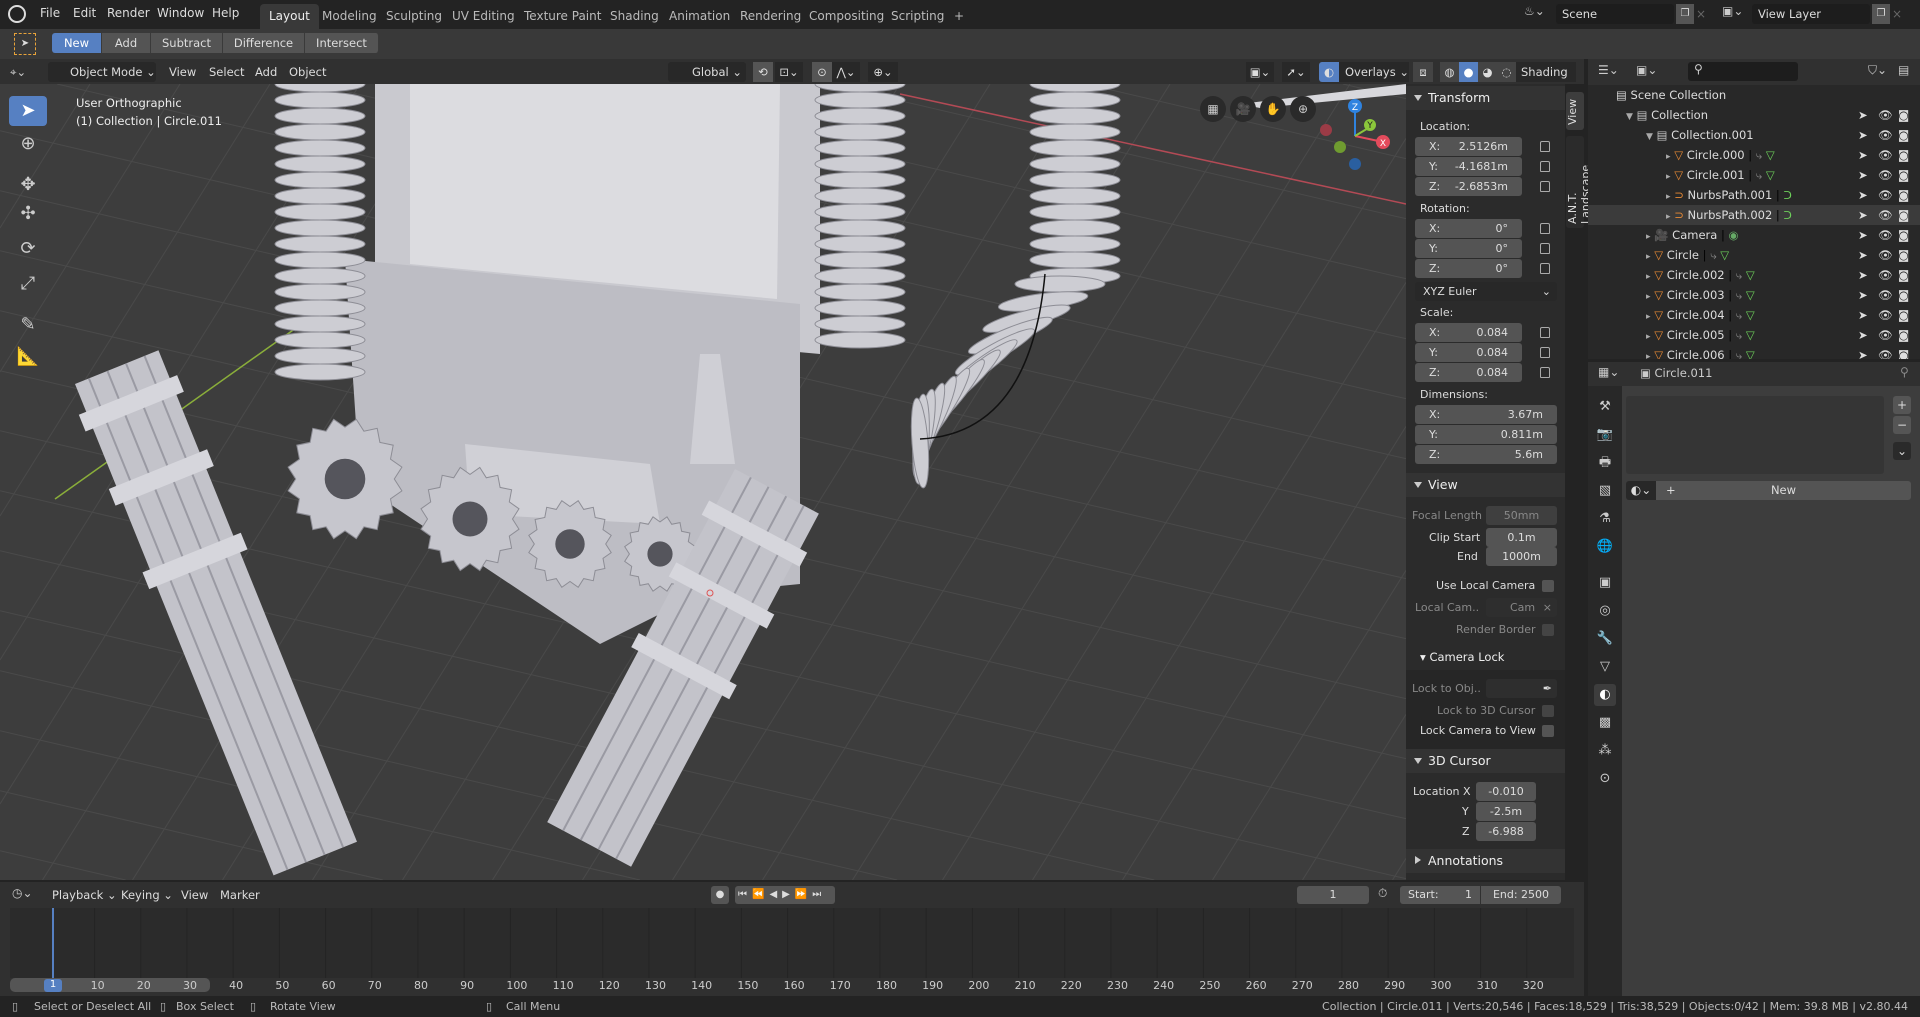  I want to click on clip-end-field: 1000m, so click(1521, 556).